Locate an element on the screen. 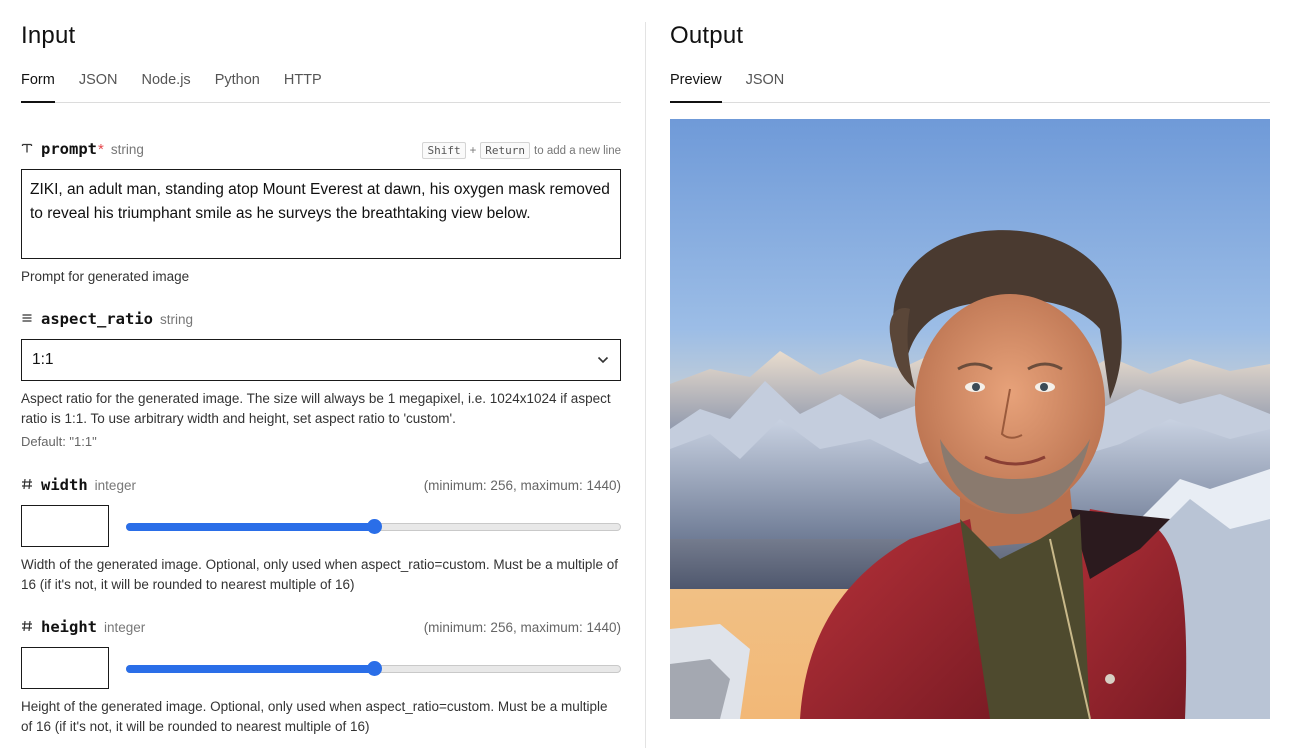 The image size is (1293, 748). chevron-down-icon is located at coordinates (603, 360).